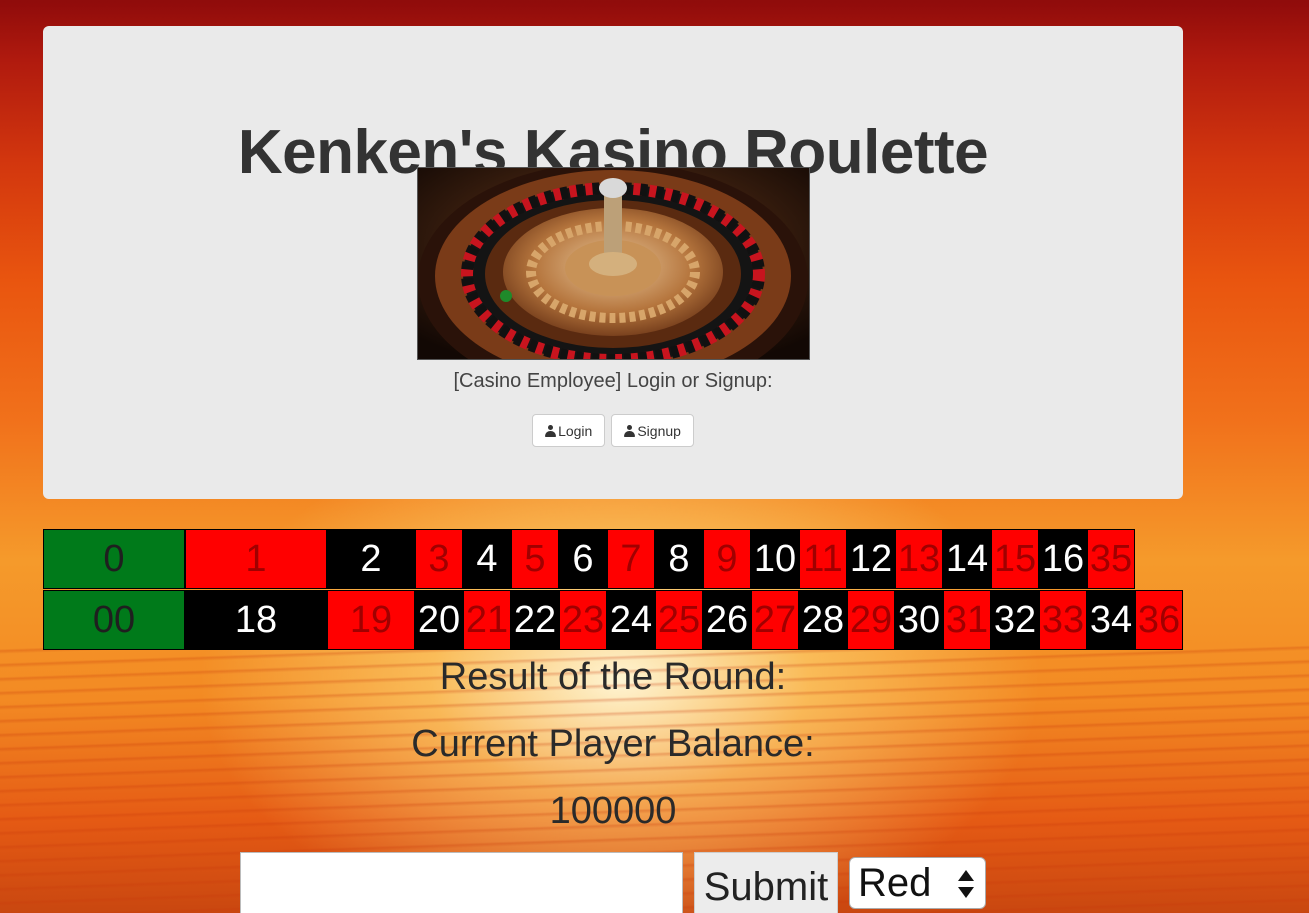 This screenshot has width=1309, height=913. Describe the element at coordinates (439, 559) in the screenshot. I see `board-cell-3: 3` at that location.